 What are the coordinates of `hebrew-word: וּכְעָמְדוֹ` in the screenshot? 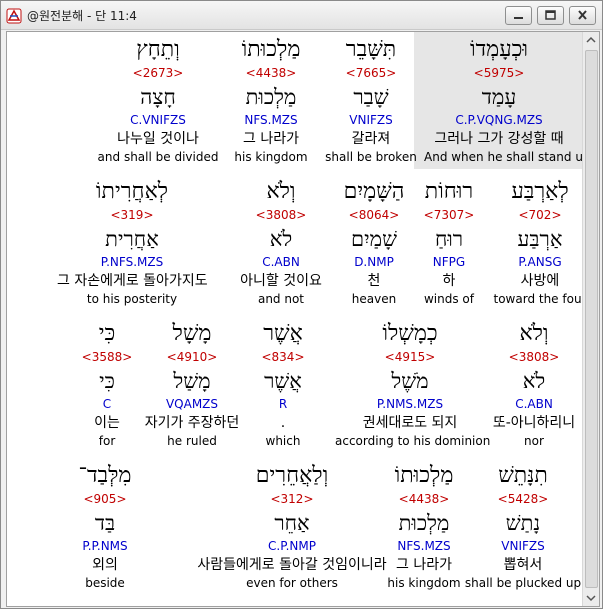 It's located at (499, 49).